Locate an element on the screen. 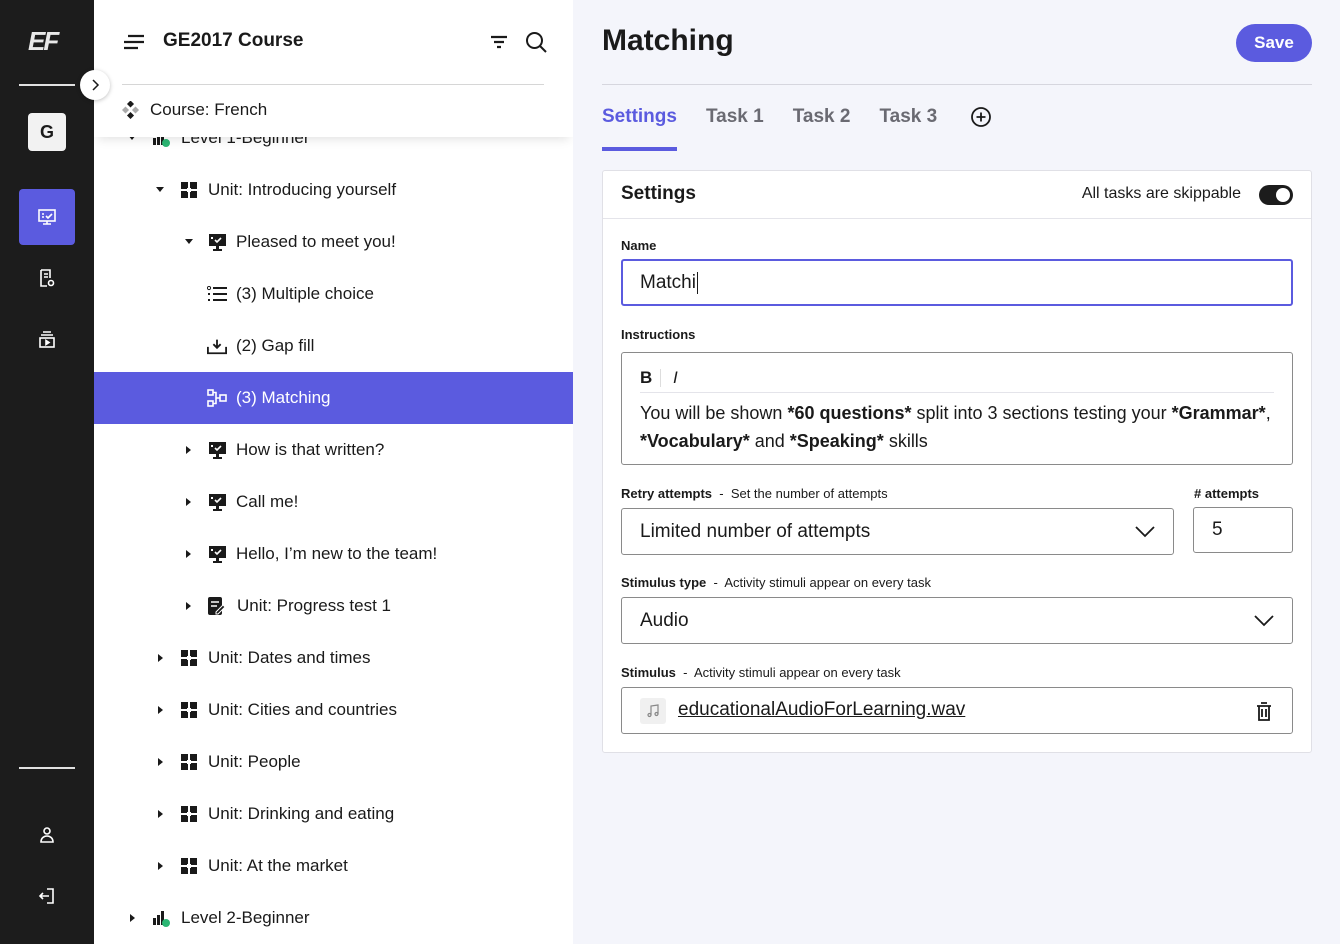 This screenshot has width=1340, height=944. instructions-segment: split into 3 sections testing your is located at coordinates (1041, 413).